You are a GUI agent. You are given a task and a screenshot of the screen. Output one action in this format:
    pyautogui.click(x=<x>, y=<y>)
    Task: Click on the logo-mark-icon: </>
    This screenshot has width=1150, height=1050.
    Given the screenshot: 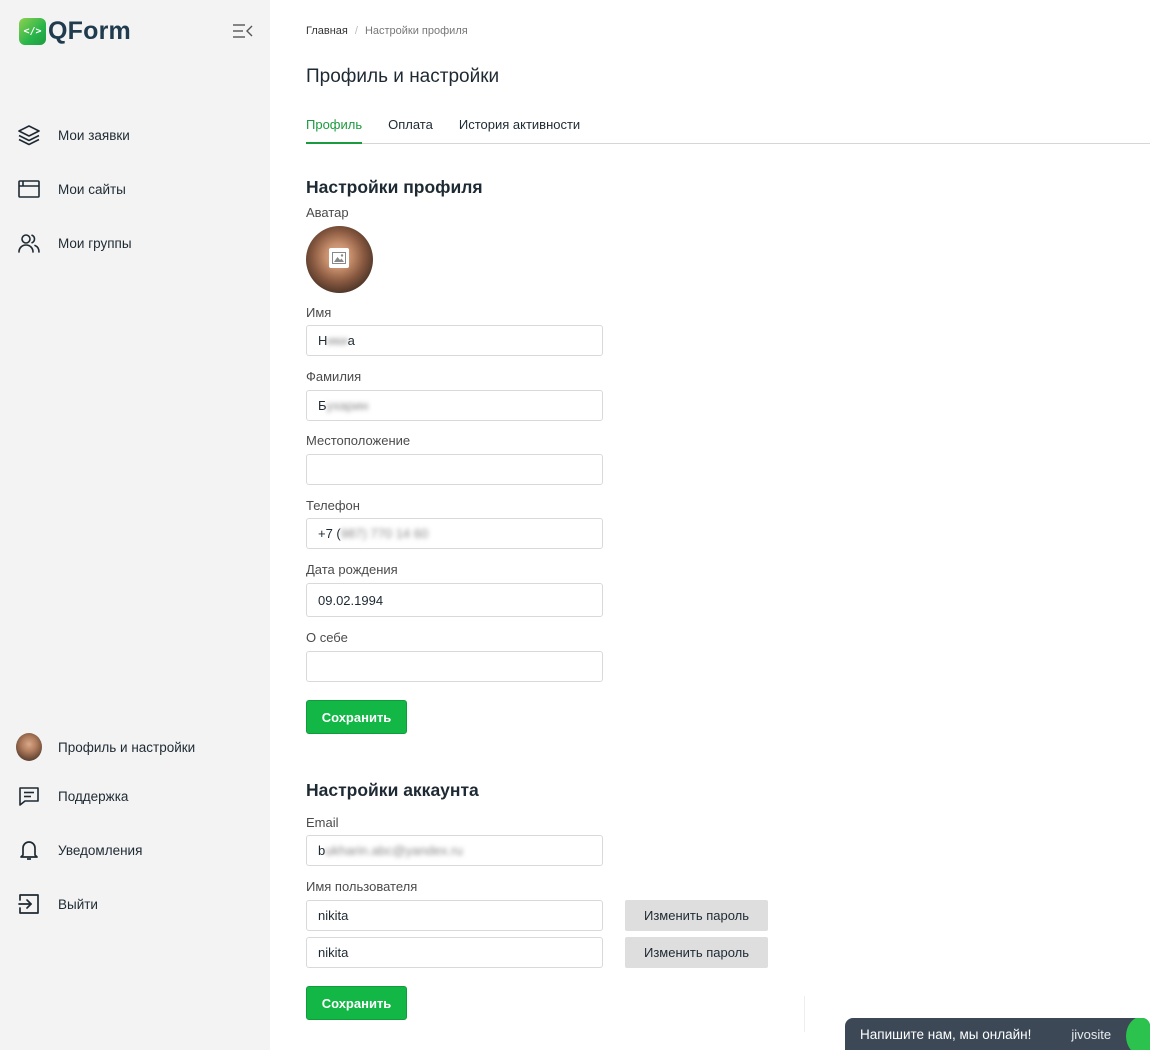 What is the action you would take?
    pyautogui.click(x=32, y=31)
    